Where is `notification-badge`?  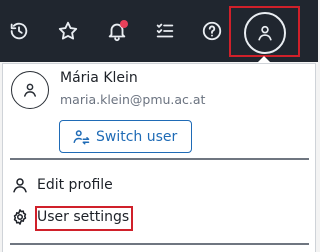 notification-badge is located at coordinates (124, 24).